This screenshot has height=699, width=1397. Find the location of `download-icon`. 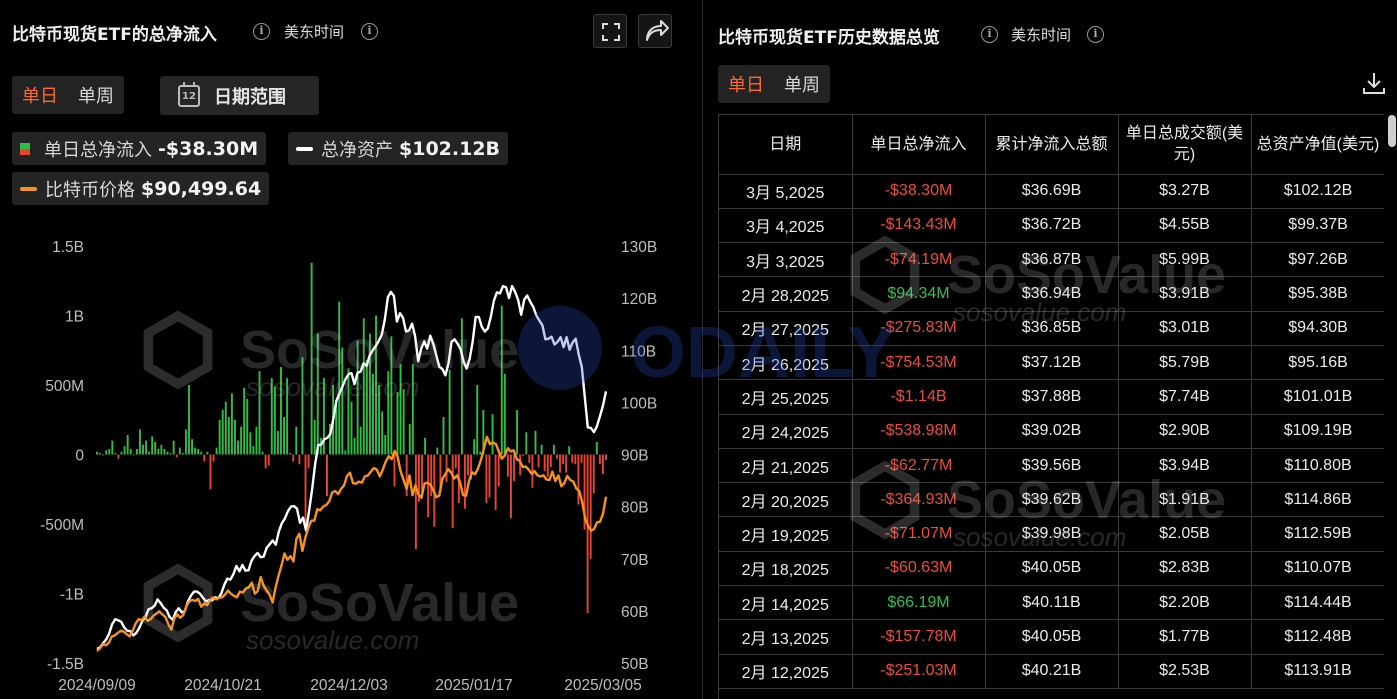

download-icon is located at coordinates (1374, 83).